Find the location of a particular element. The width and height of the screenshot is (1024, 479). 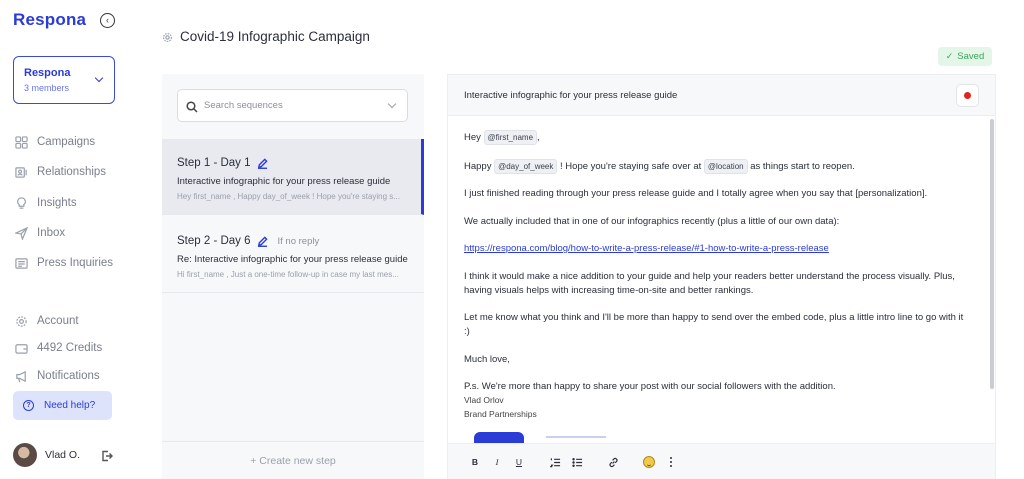

step-header: Step 2 - Day 6 If no reply is located at coordinates (300, 241).